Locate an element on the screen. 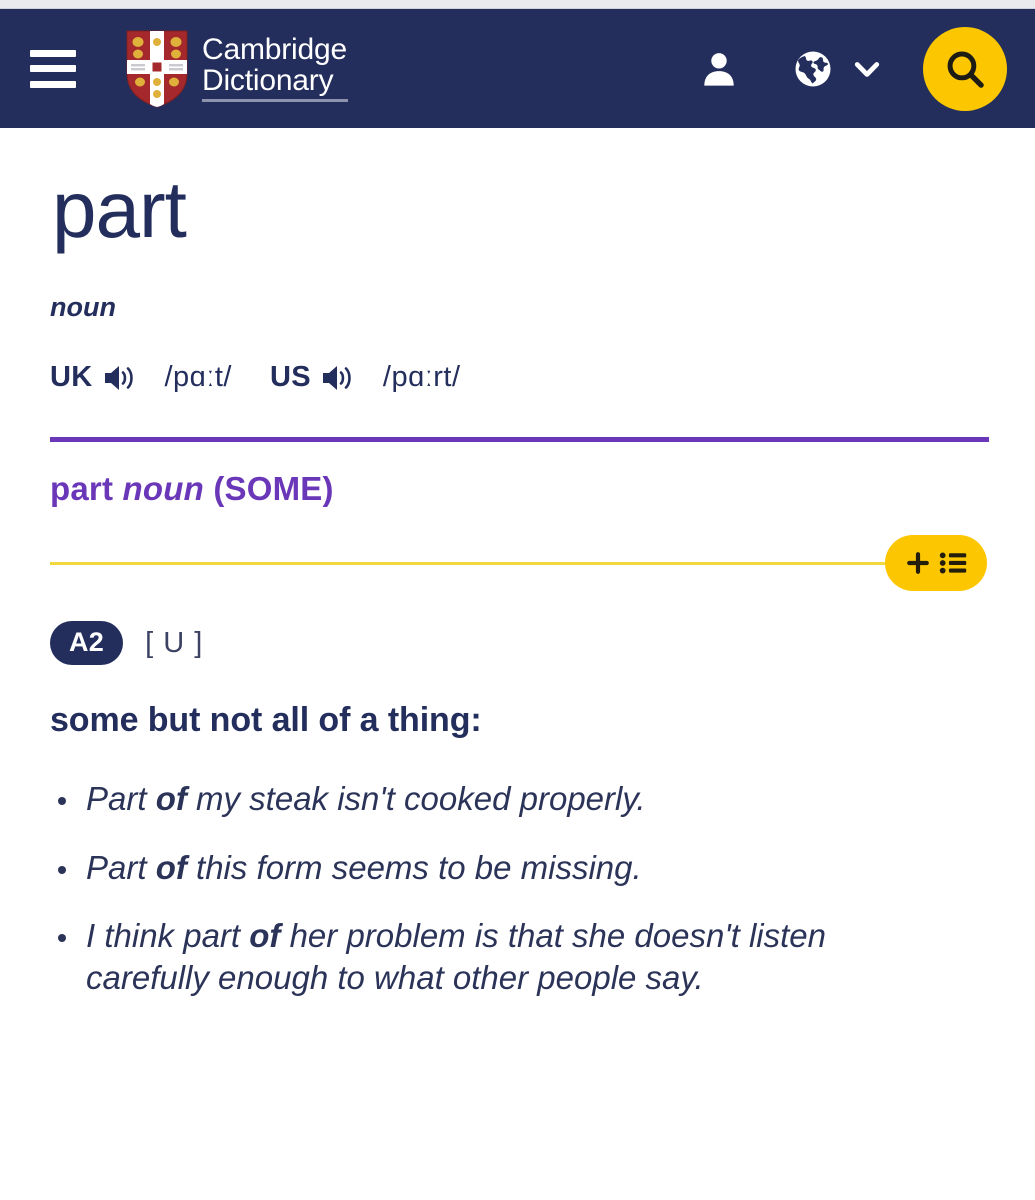 The height and width of the screenshot is (1200, 1035). site-logo-link: Cambridge Dictionary is located at coordinates (237, 69).